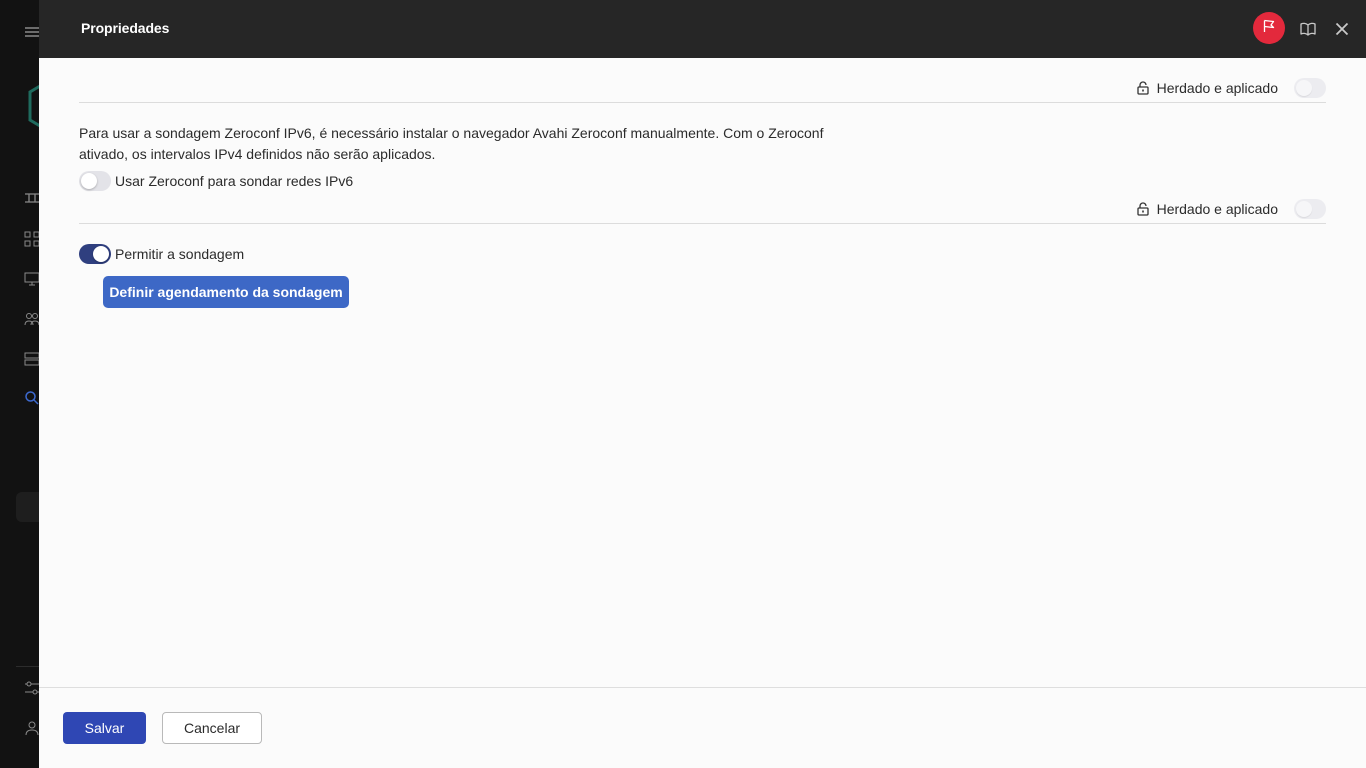 The width and height of the screenshot is (1366, 768). I want to click on user-icon, so click(32, 728).